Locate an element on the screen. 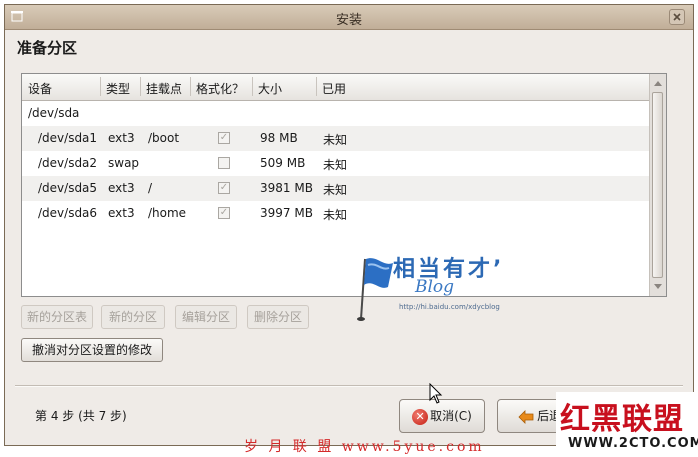 This screenshot has width=698, height=457. table-header: 设备 类型 挂载点 格式化？ 大小 已用 is located at coordinates (336, 87).